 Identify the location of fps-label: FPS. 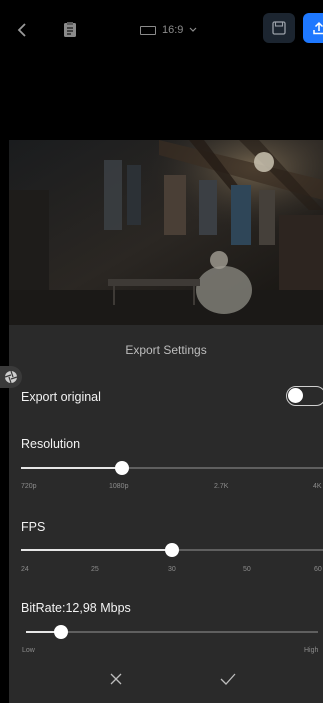
(33, 527).